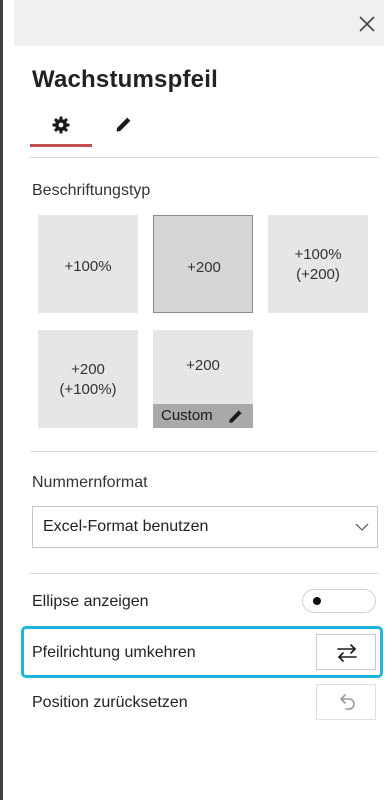 The width and height of the screenshot is (388, 800). I want to click on pane-tabs, so click(130, 130).